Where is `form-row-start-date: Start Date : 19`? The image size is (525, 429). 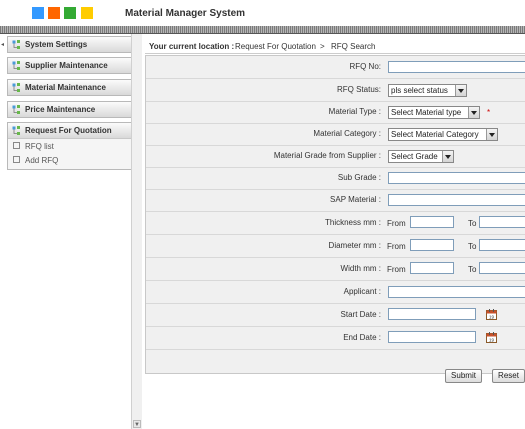
form-row-start-date: Start Date : 19 is located at coordinates (335, 315).